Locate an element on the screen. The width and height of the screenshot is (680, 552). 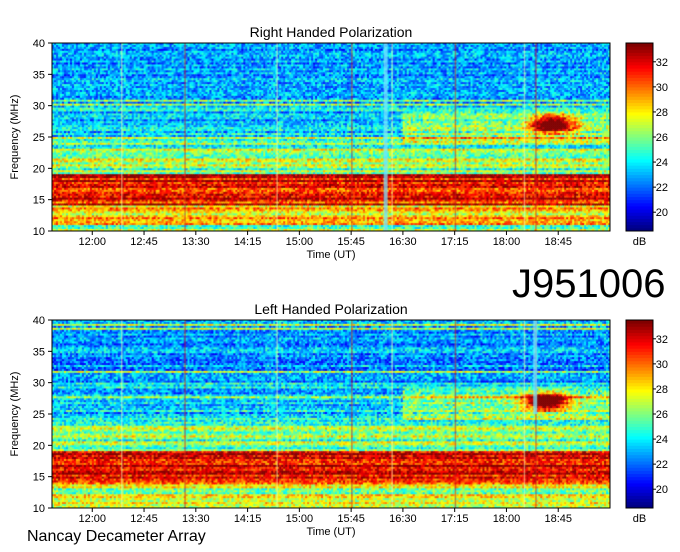
x-tick-label: 18:45 is located at coordinates (558, 519).